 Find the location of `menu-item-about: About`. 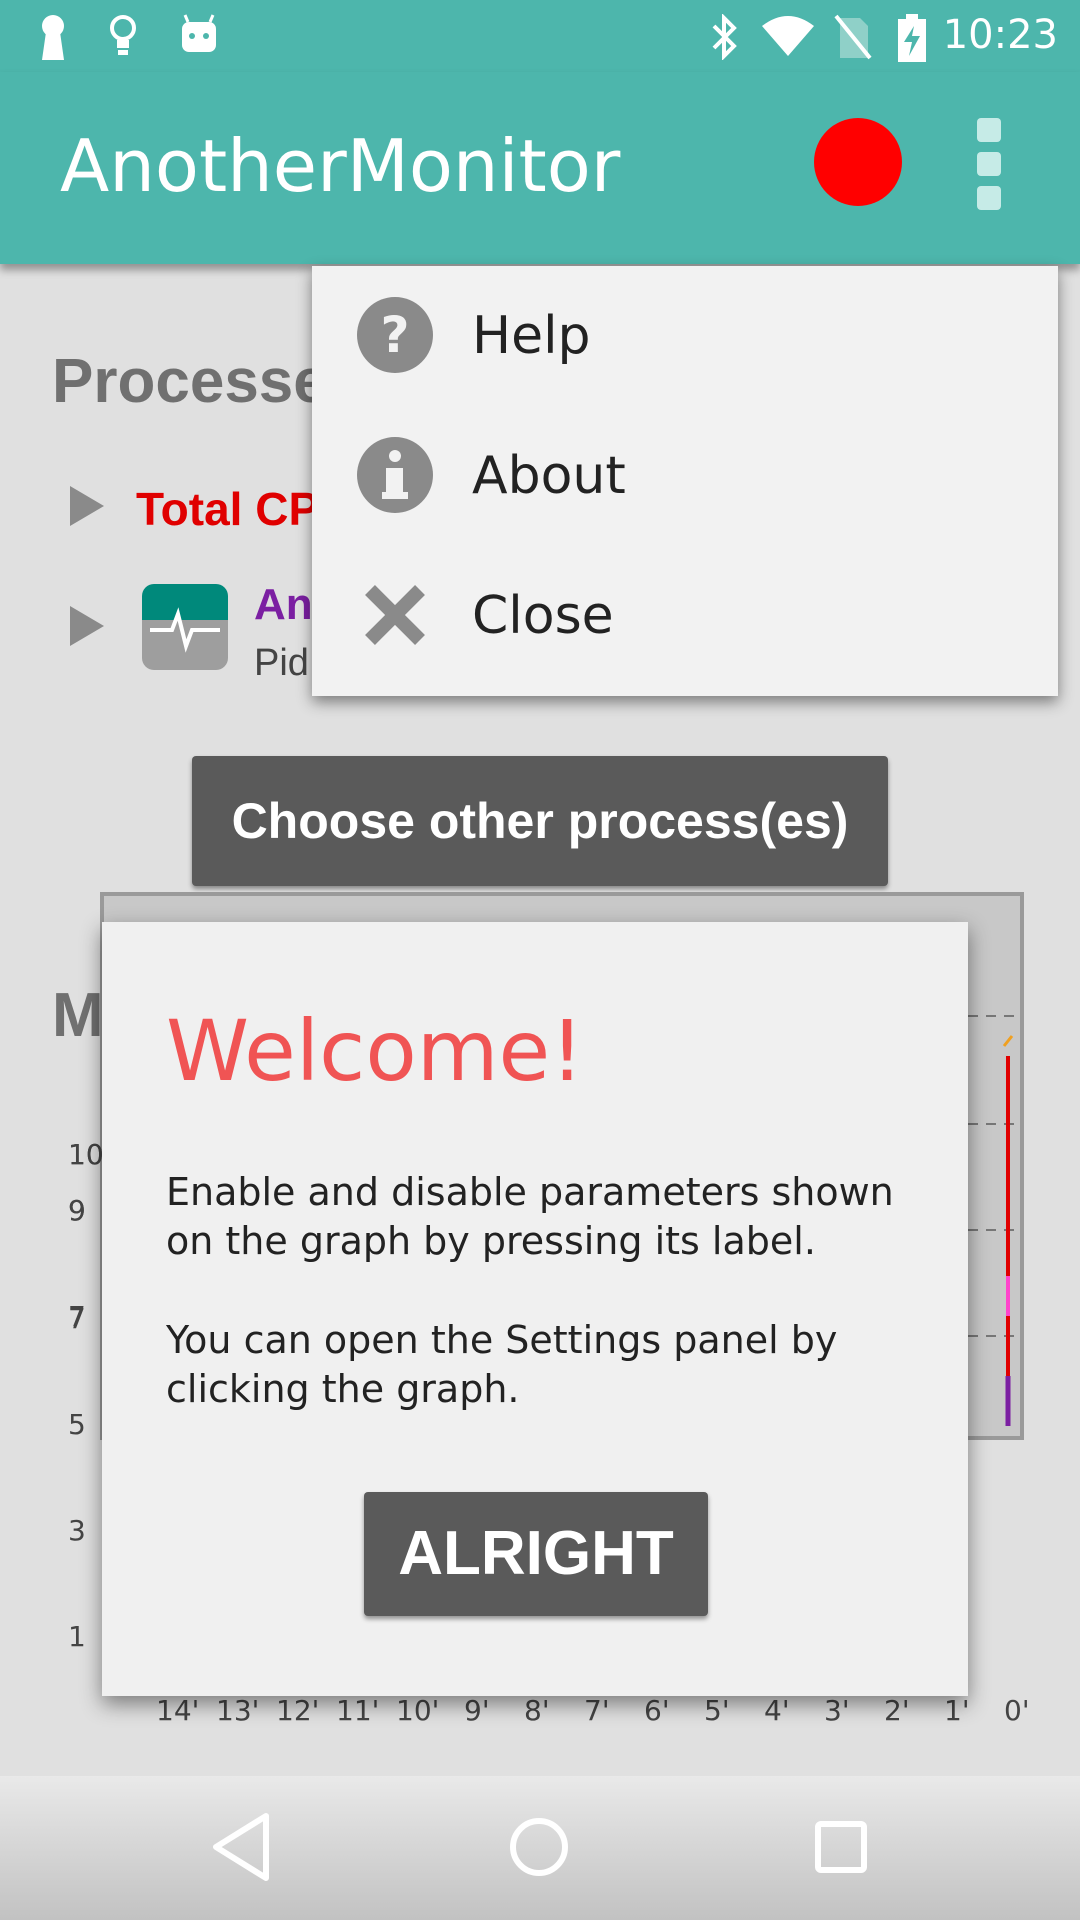

menu-item-about: About is located at coordinates (685, 476).